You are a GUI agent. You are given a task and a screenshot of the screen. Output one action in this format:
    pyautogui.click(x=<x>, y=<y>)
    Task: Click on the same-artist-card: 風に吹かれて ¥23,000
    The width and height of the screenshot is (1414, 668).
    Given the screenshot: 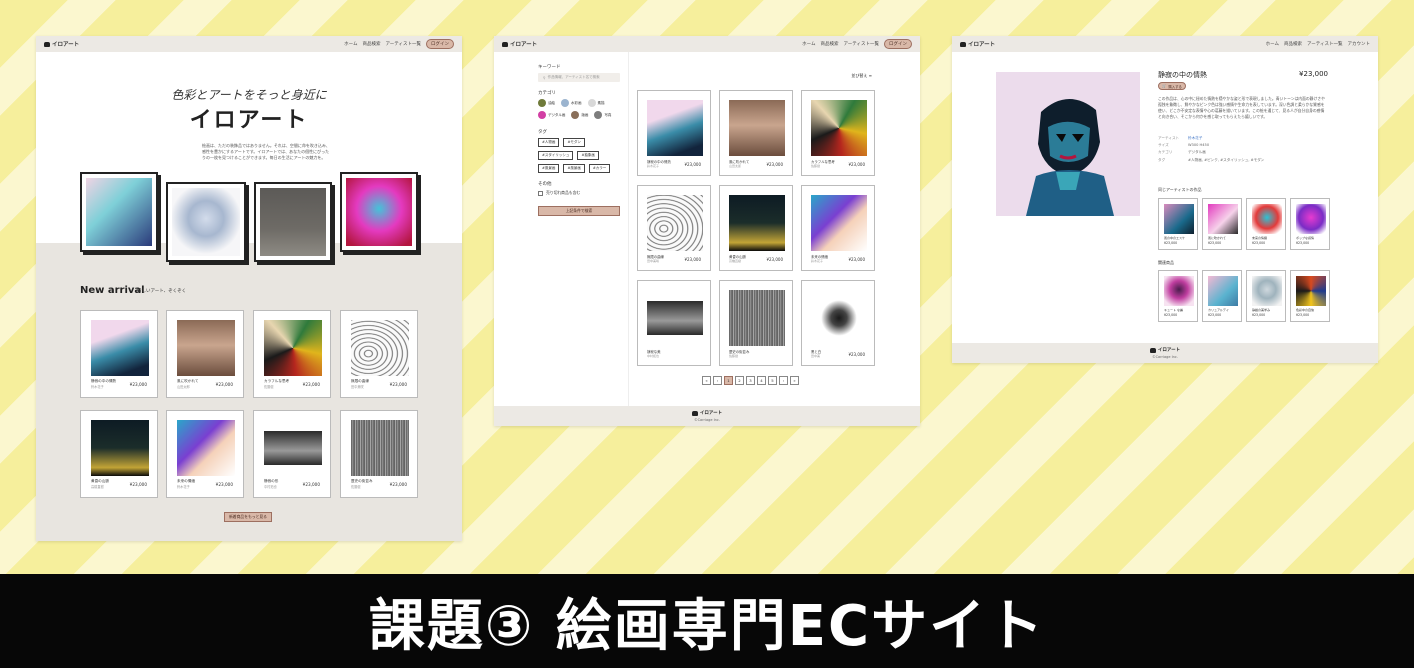 What is the action you would take?
    pyautogui.click(x=1222, y=224)
    